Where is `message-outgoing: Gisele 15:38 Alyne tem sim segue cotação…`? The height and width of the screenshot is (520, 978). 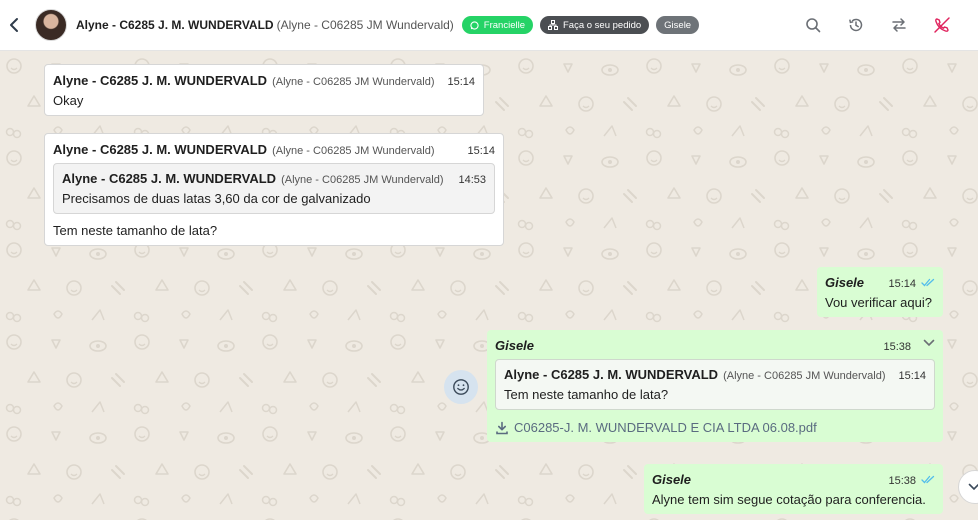
message-outgoing: Gisele 15:38 Alyne tem sim segue cotação… is located at coordinates (793, 489).